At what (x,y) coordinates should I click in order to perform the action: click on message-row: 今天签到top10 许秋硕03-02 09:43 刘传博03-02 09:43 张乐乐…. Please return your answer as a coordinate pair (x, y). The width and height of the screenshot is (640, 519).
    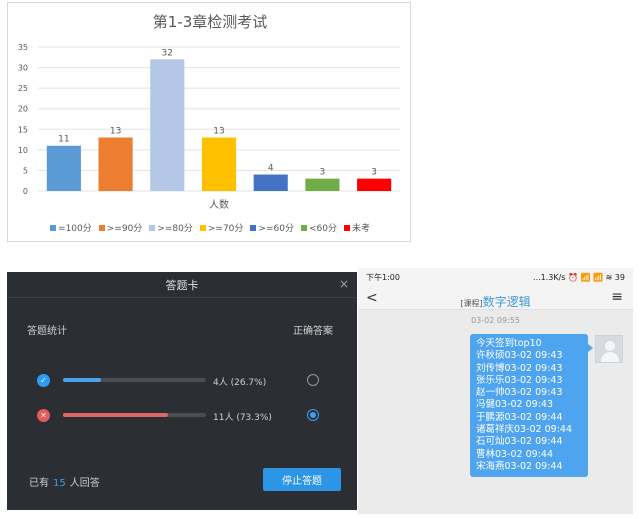
    Looking at the image, I should click on (495, 410).